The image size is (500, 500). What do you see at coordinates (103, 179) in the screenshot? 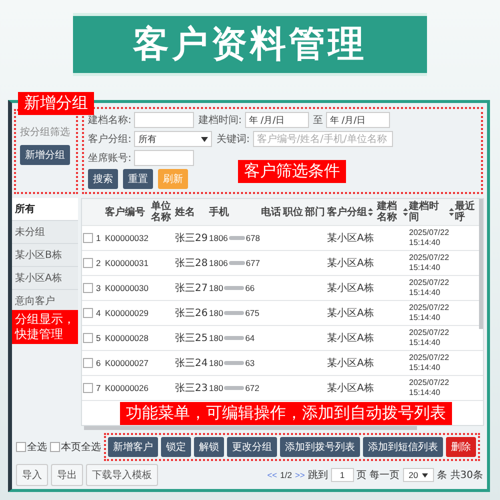
I see `filter-button: 搜索` at bounding box center [103, 179].